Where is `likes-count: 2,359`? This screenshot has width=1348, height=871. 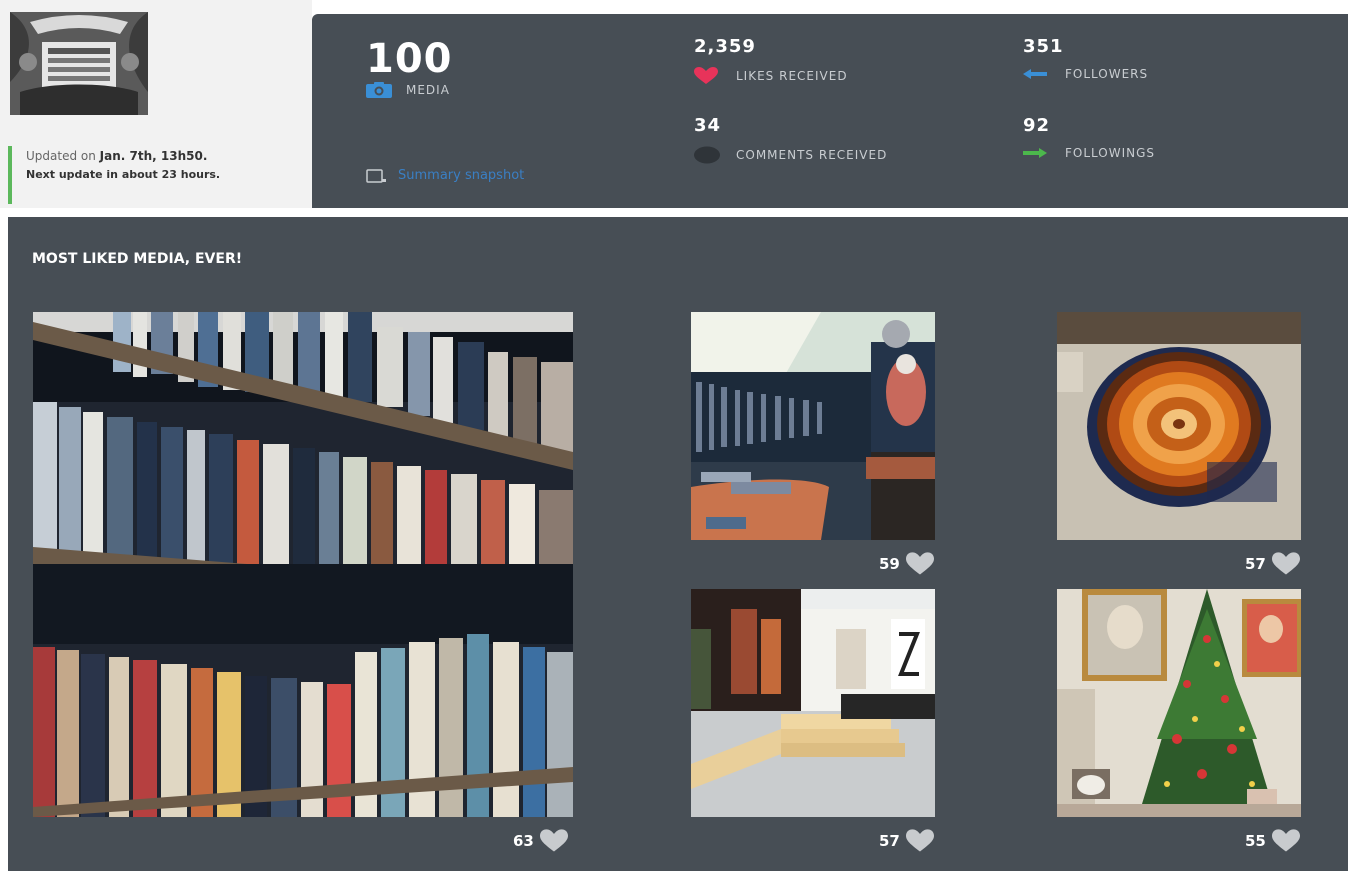
likes-count: 2,359 is located at coordinates (725, 46).